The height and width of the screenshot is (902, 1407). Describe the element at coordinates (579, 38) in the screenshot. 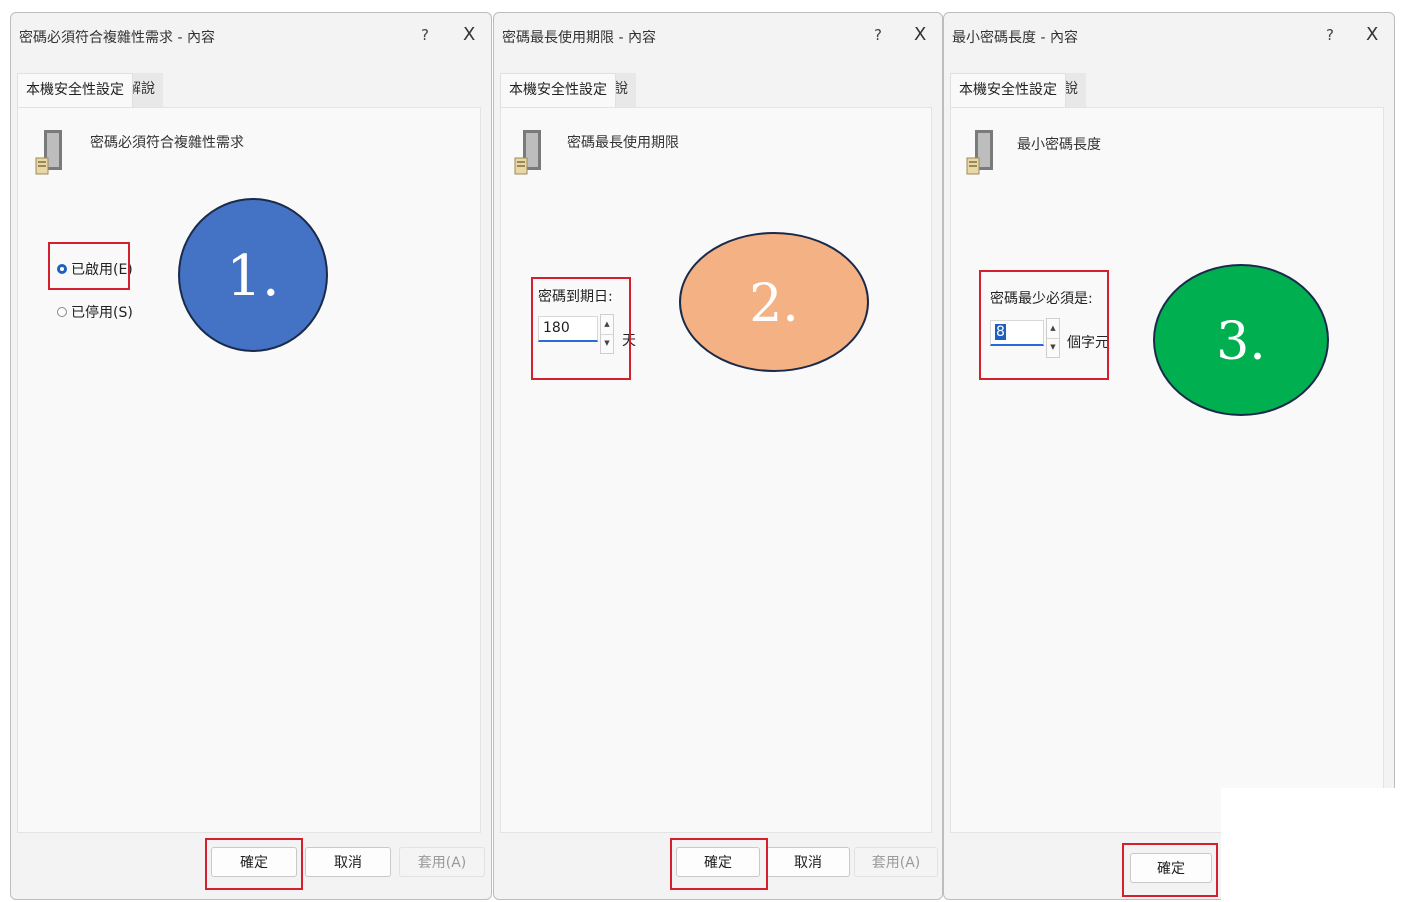

I see `dialog-title: 密碼最長使用期限 - 內容` at that location.